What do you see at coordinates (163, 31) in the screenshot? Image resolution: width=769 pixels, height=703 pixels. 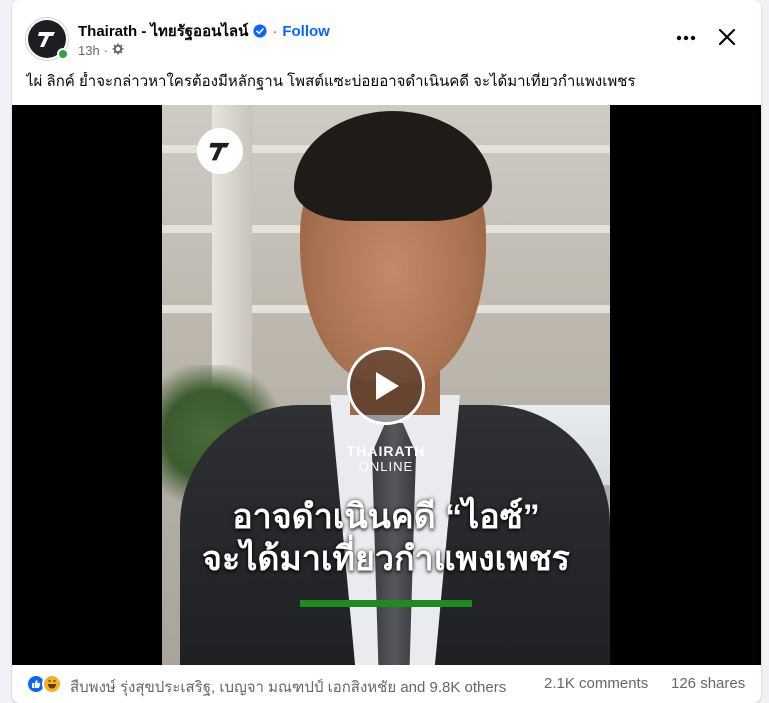 I see `page-name: Thairath - ไทยรัฐออนไลน์` at bounding box center [163, 31].